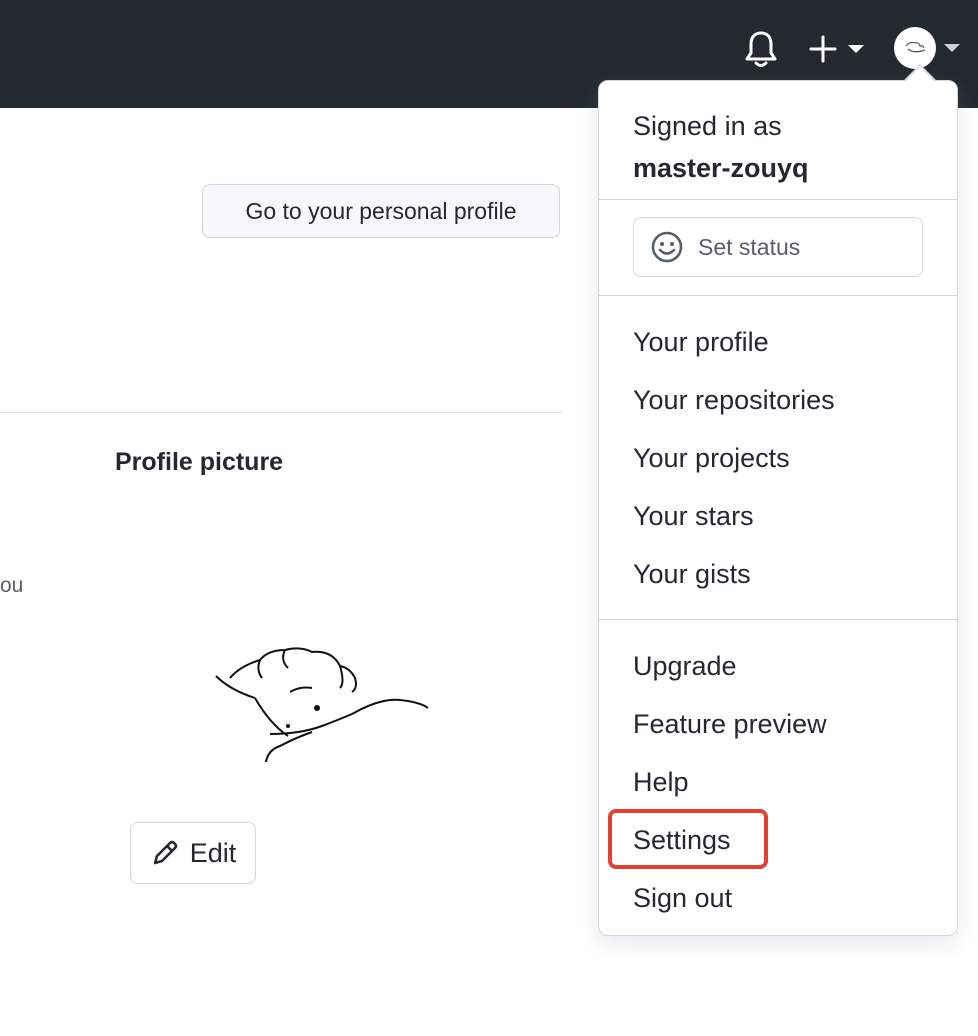 This screenshot has width=978, height=1036. What do you see at coordinates (165, 852) in the screenshot?
I see `pencil-icon` at bounding box center [165, 852].